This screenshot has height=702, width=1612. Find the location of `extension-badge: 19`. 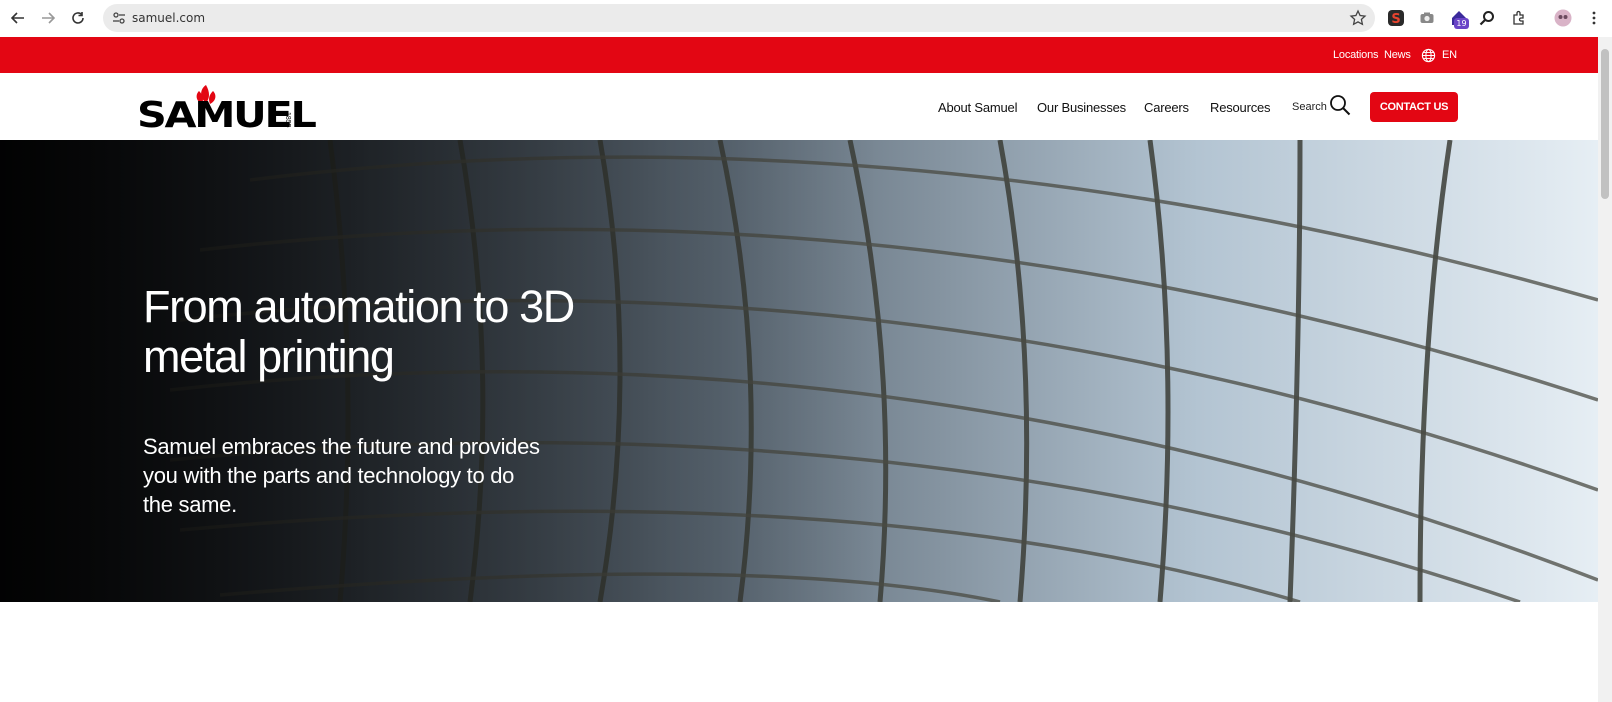

extension-badge: 19 is located at coordinates (1461, 23).